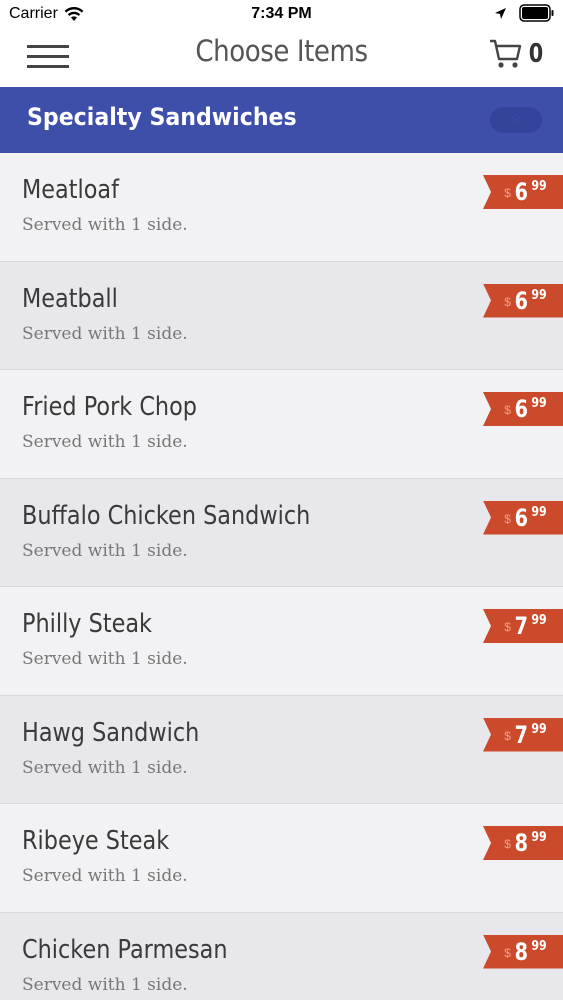 The height and width of the screenshot is (1000, 563). Describe the element at coordinates (281, 641) in the screenshot. I see `menu-item: Philly Steak Served with 1 side. $ 7 99` at that location.